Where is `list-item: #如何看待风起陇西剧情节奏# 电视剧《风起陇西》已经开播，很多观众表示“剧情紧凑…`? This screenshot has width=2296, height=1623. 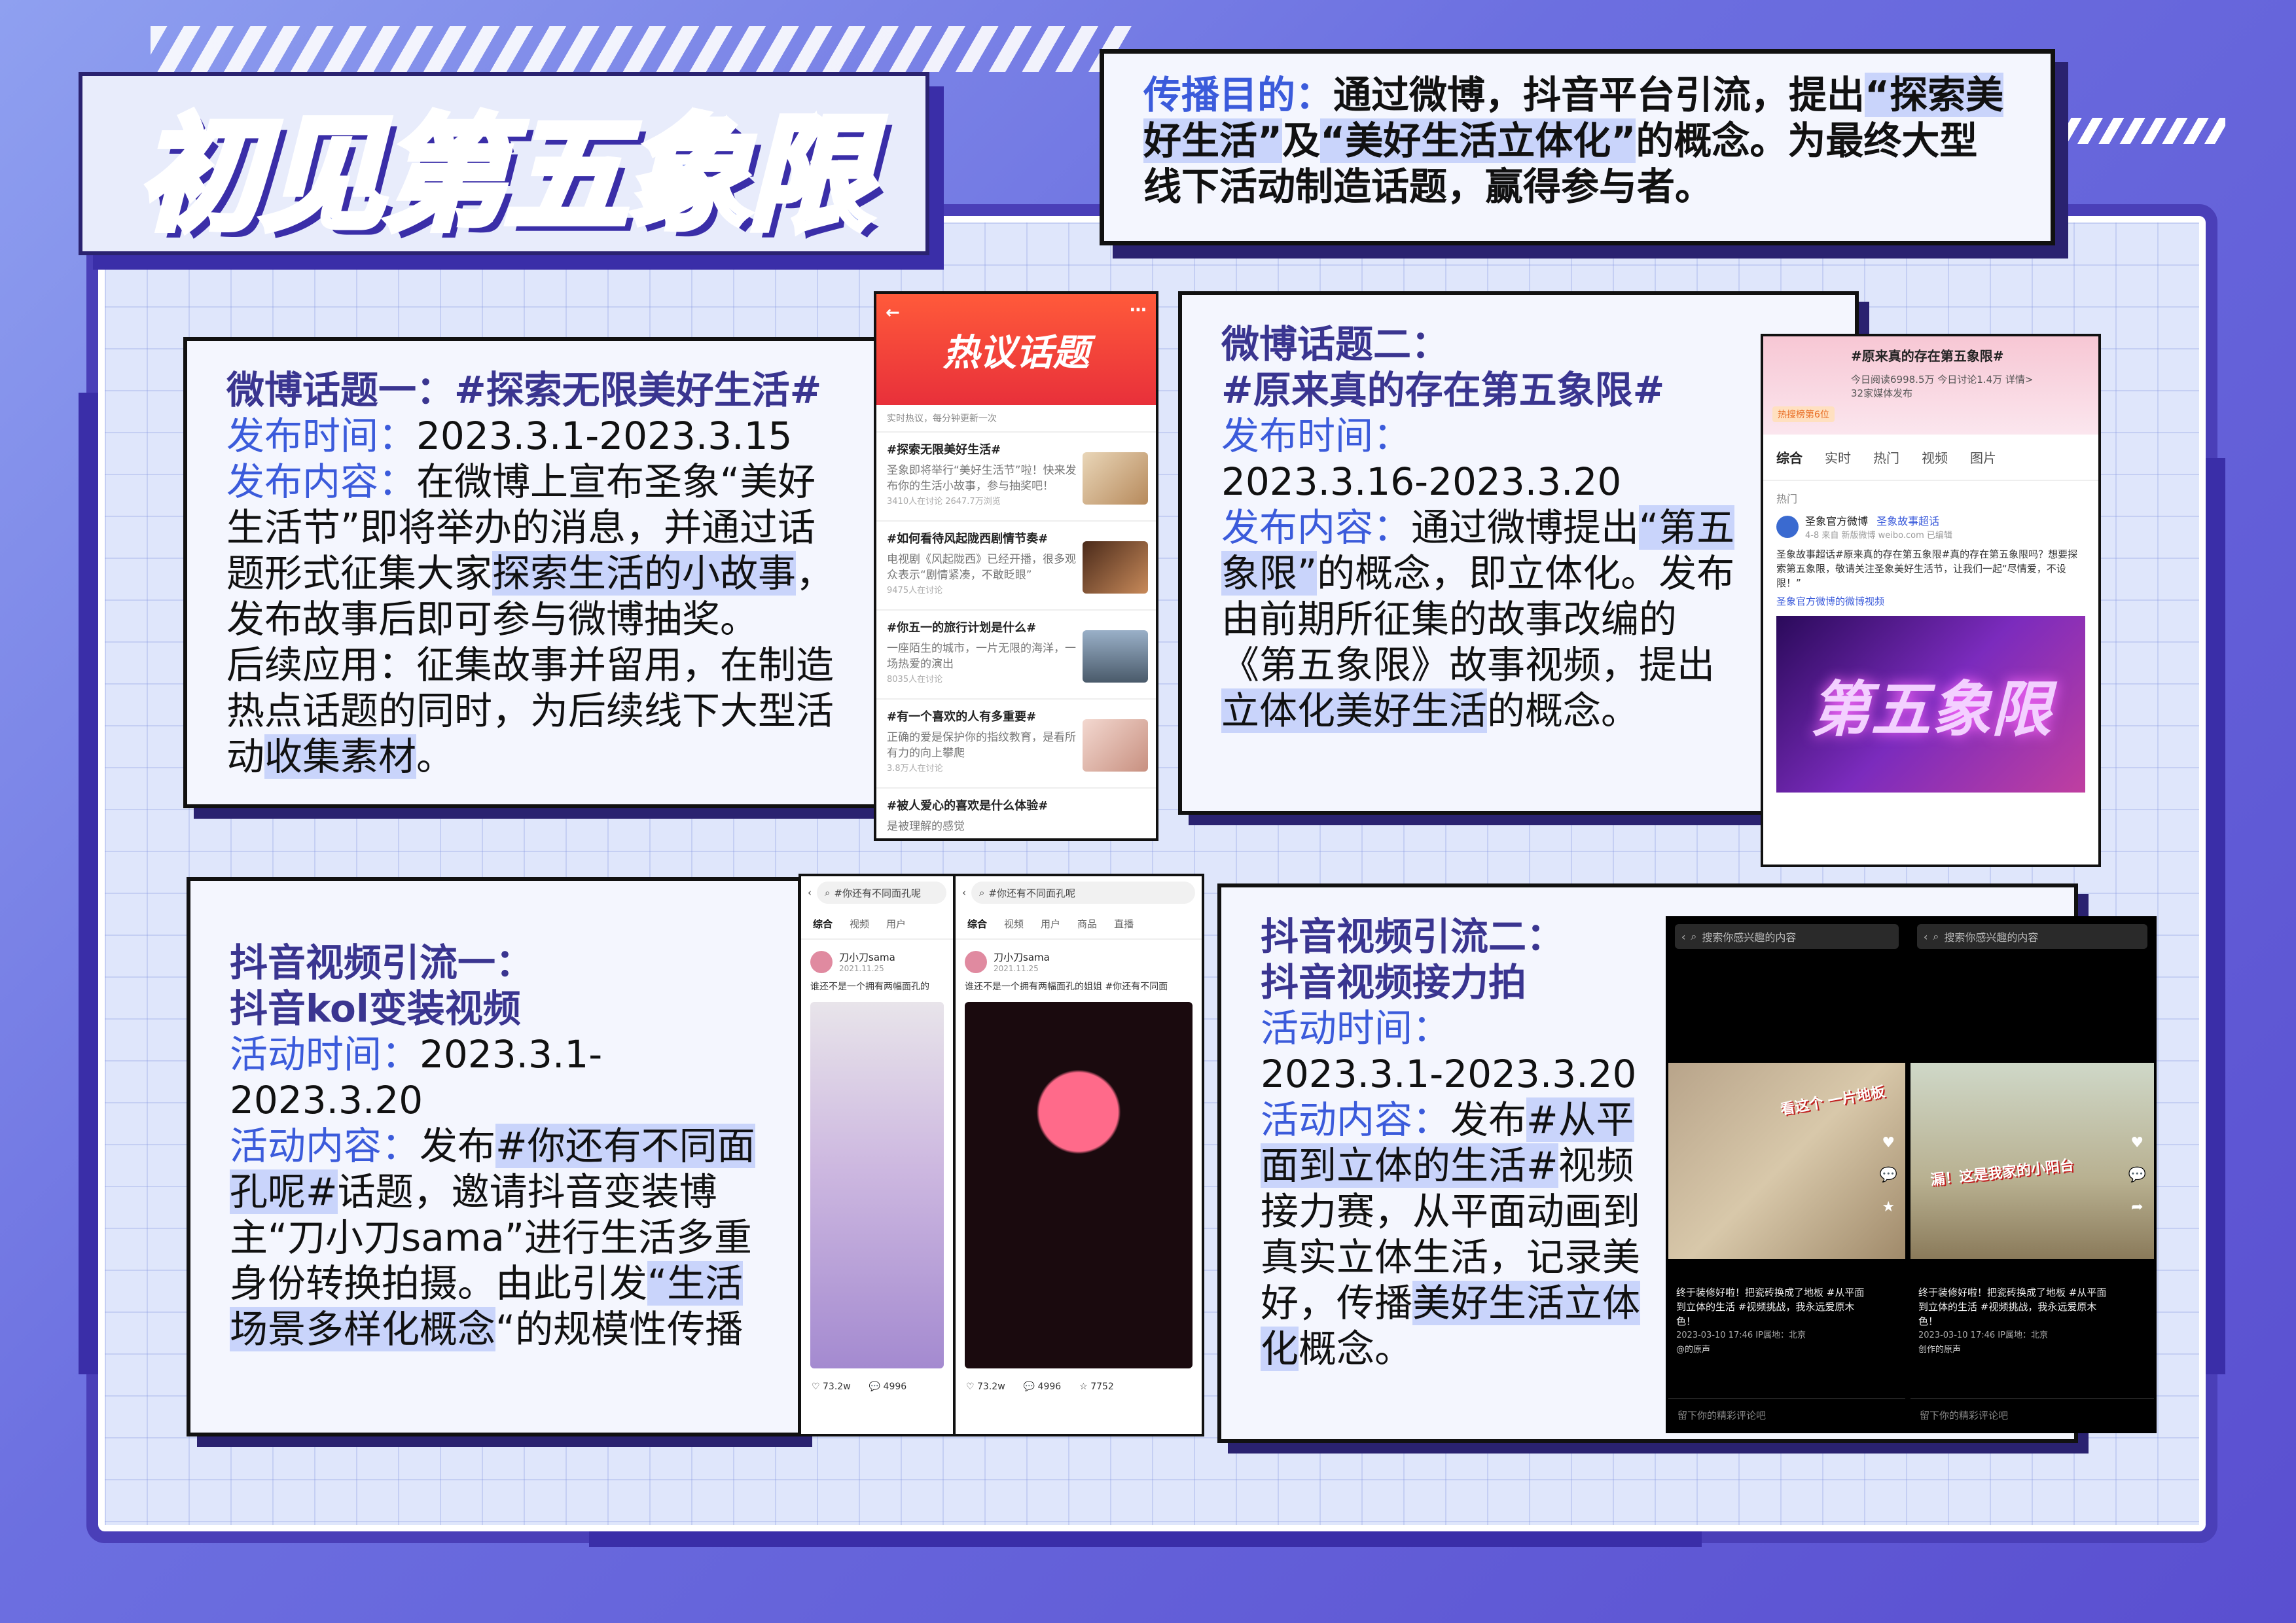 list-item: #如何看待风起陇西剧情节奏# 电视剧《风起陇西》已经开播，很多观众表示“剧情紧凑… is located at coordinates (1016, 566).